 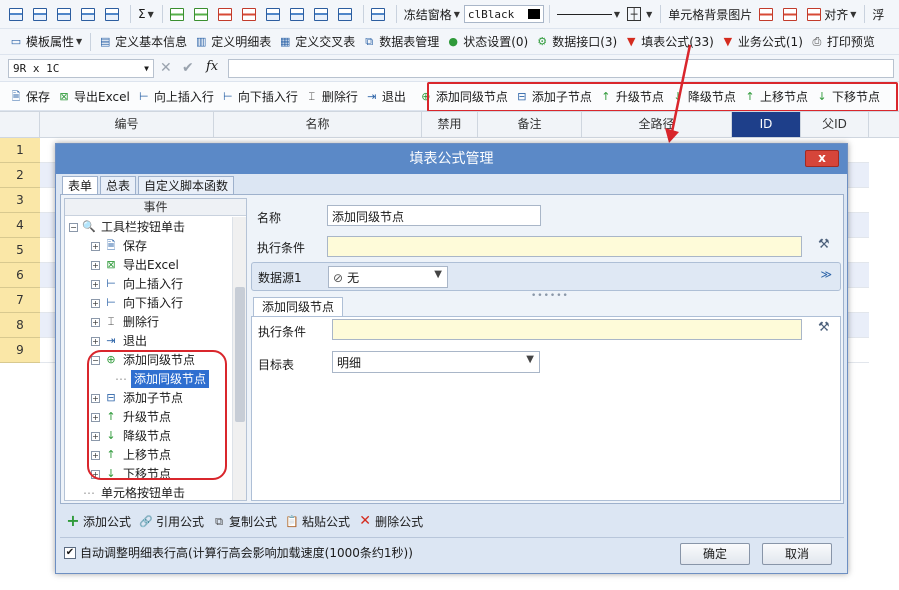 What do you see at coordinates (762, 42) in the screenshot?
I see `business-formula-button: ▼ 业务公式(1)` at bounding box center [762, 42].